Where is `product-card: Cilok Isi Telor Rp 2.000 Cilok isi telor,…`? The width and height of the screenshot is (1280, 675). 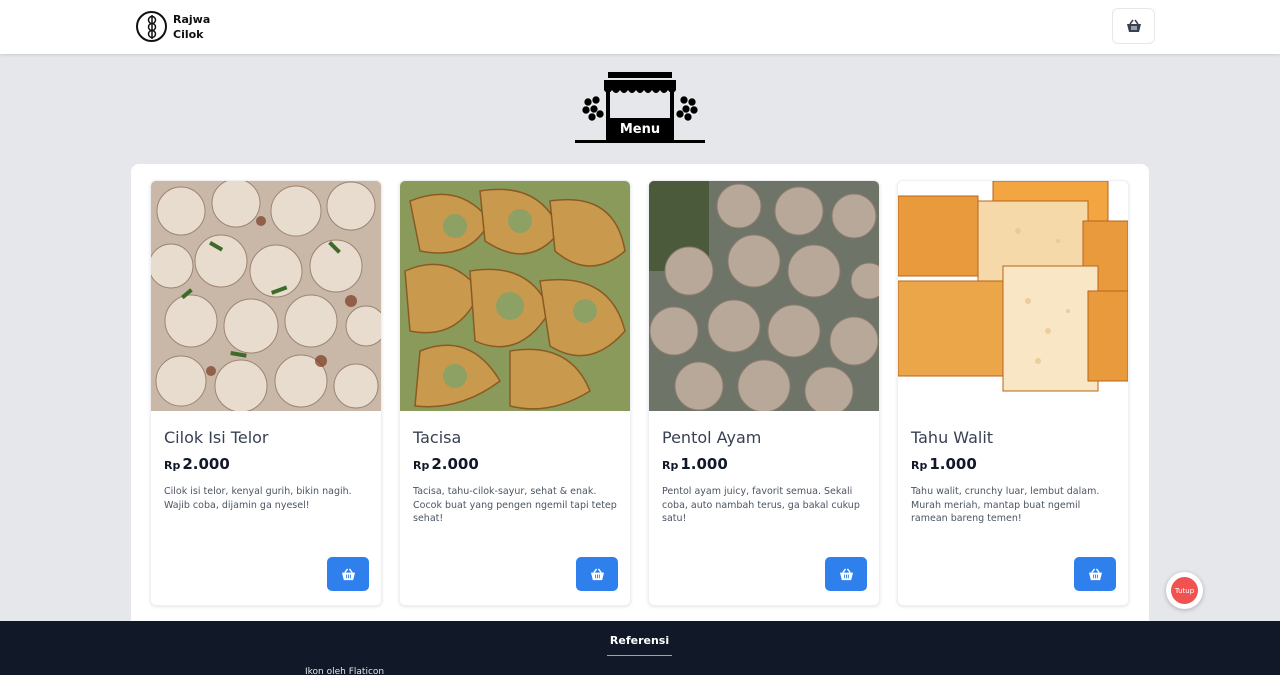 product-card: Cilok Isi Telor Rp 2.000 Cilok isi telor,… is located at coordinates (266, 393).